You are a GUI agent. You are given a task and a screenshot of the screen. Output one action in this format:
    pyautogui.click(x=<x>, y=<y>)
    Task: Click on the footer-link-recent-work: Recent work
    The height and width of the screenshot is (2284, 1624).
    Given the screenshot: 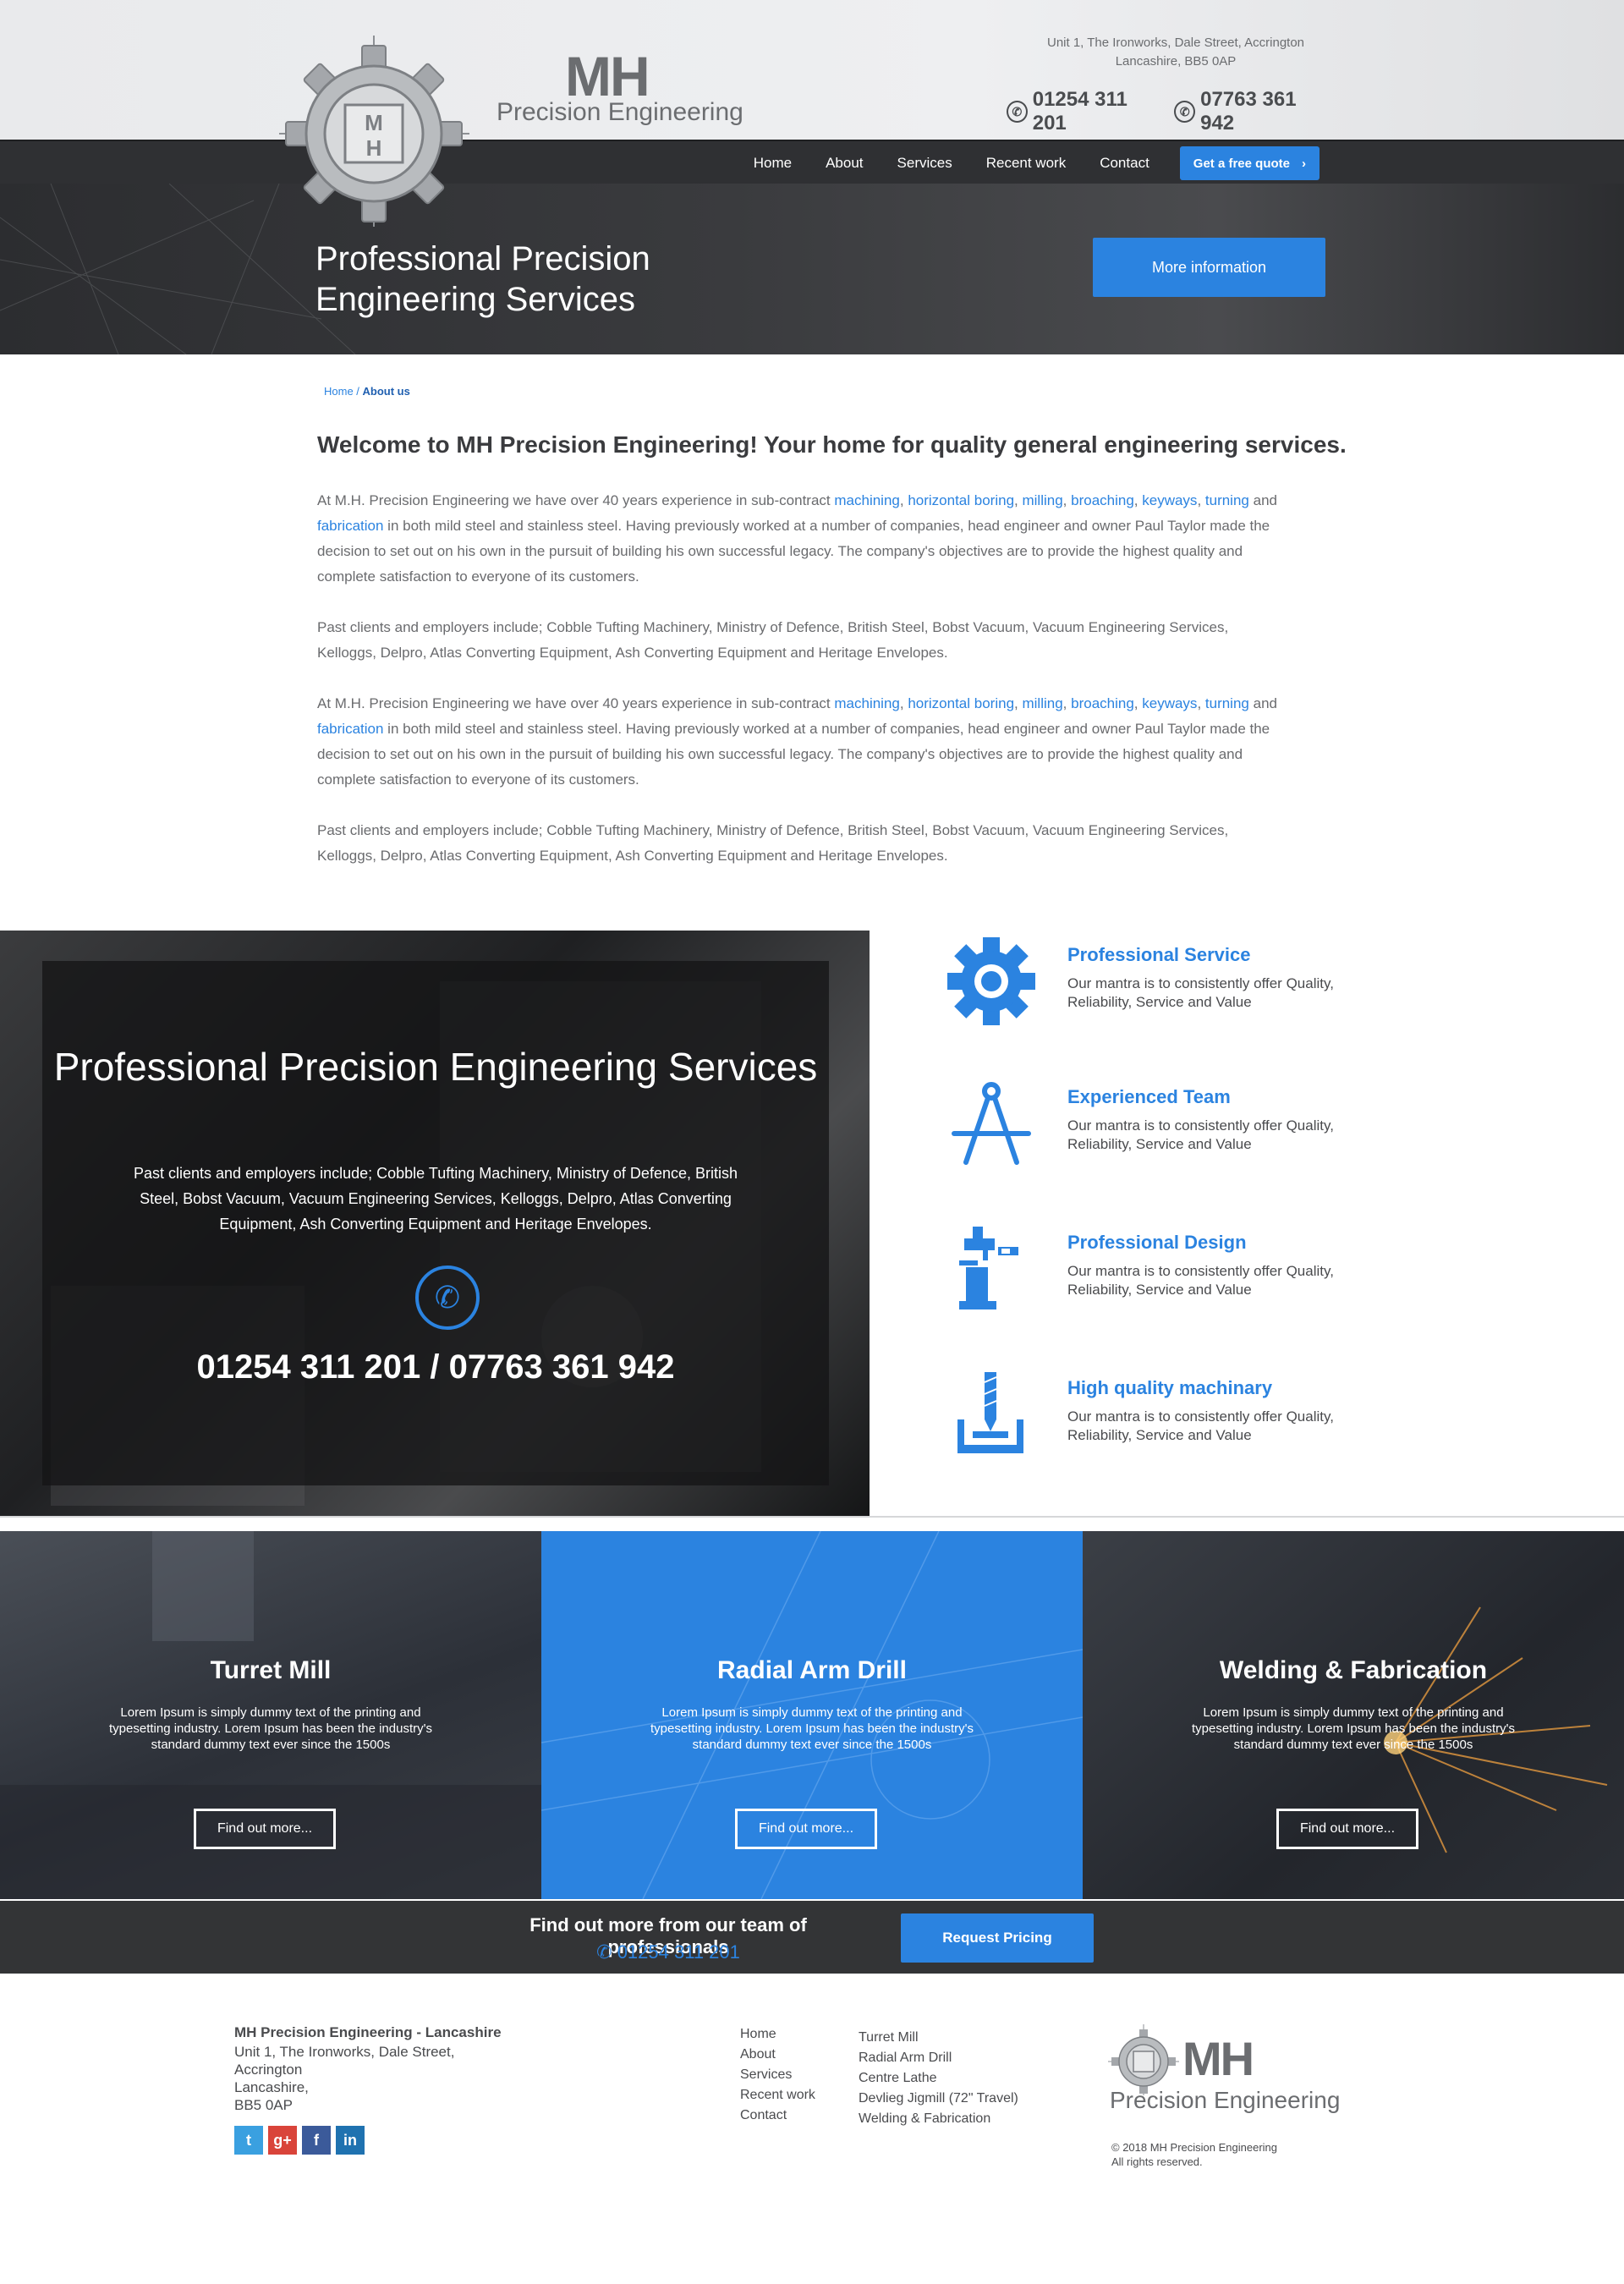 What is the action you would take?
    pyautogui.click(x=778, y=2095)
    